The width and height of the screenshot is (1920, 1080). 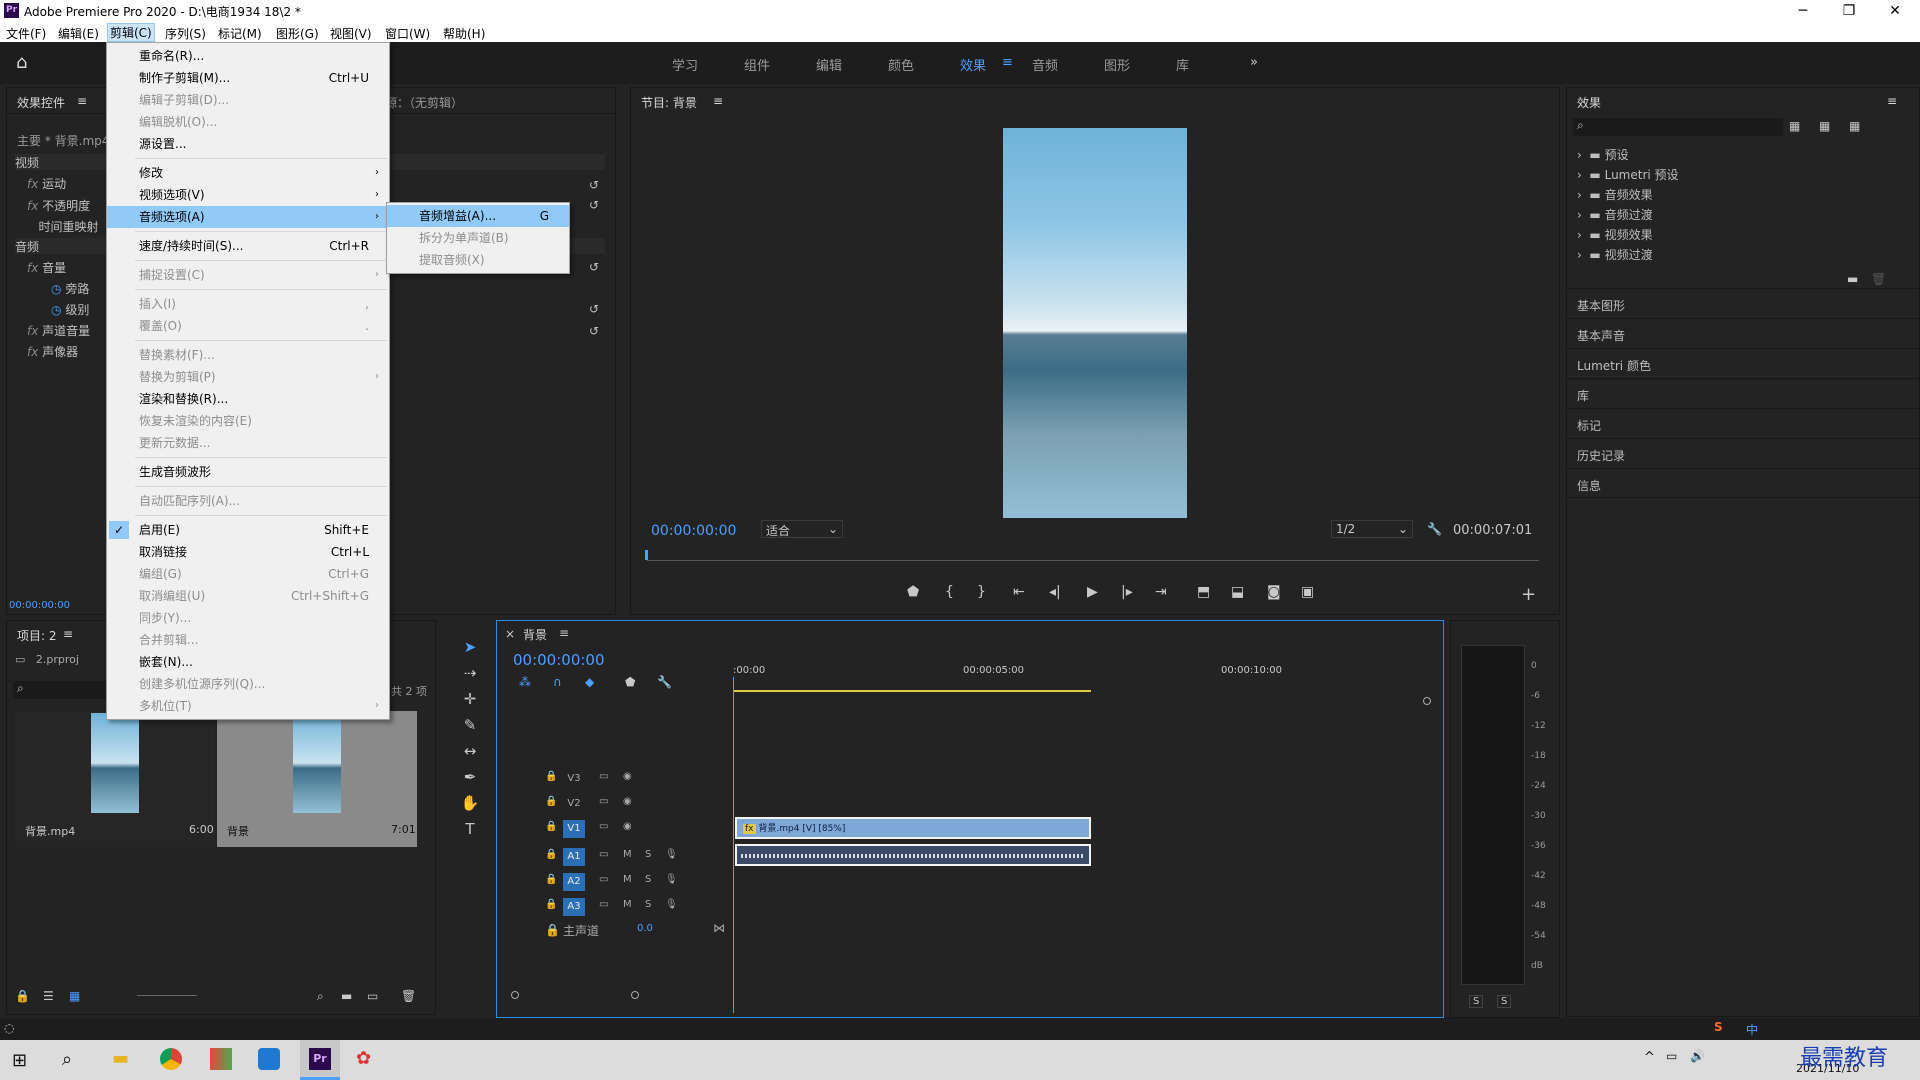 I want to click on menu-item-speed-duration: 速度/持续时间(S)... Ctrl+R, so click(x=248, y=246).